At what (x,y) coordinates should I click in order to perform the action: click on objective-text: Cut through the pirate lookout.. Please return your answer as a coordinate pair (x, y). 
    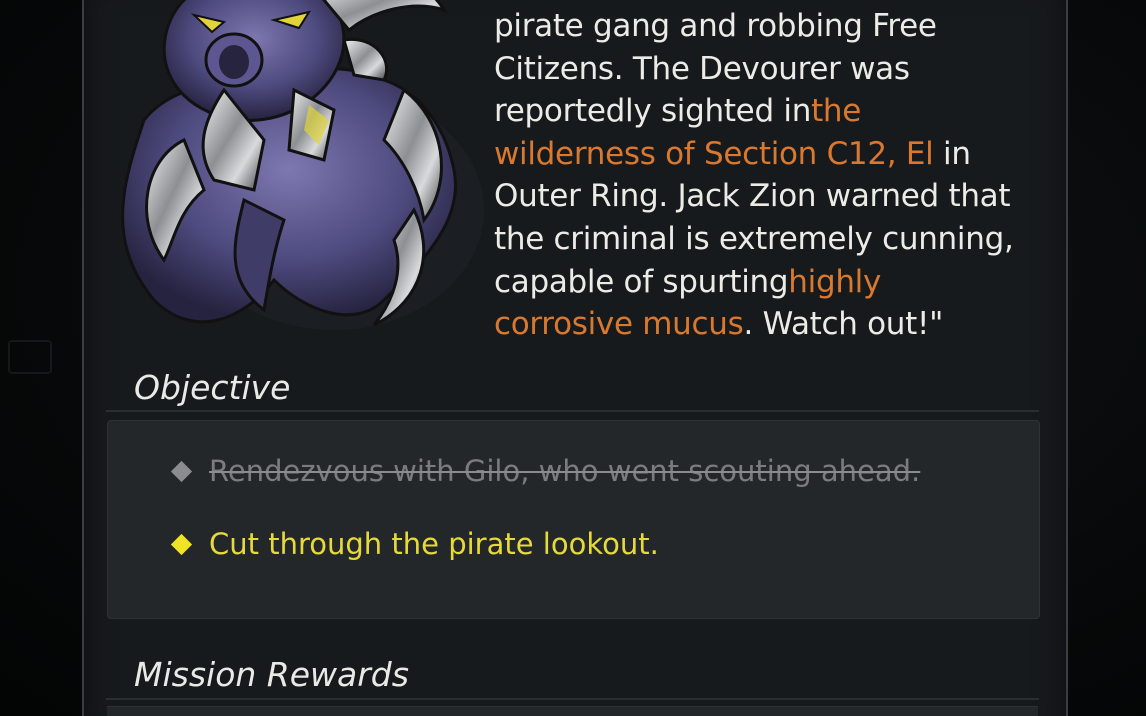
    Looking at the image, I should click on (434, 544).